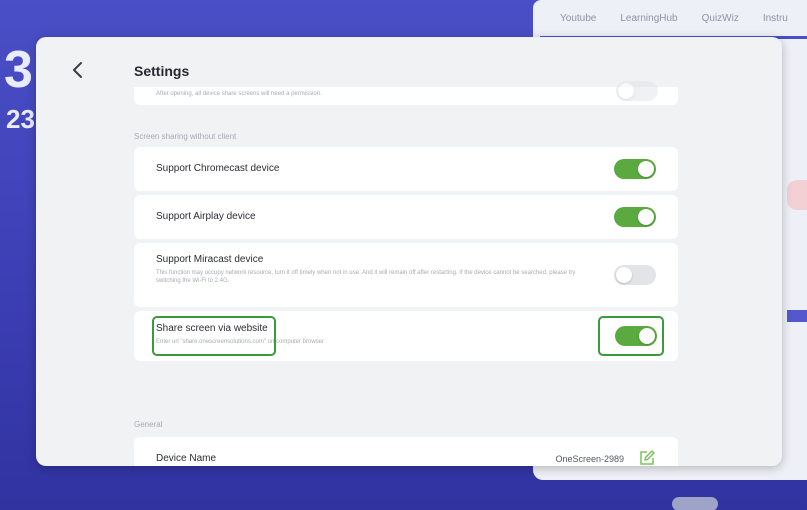 This screenshot has height=510, width=807. I want to click on chromecast-label: Support Chromecast device, so click(218, 168).